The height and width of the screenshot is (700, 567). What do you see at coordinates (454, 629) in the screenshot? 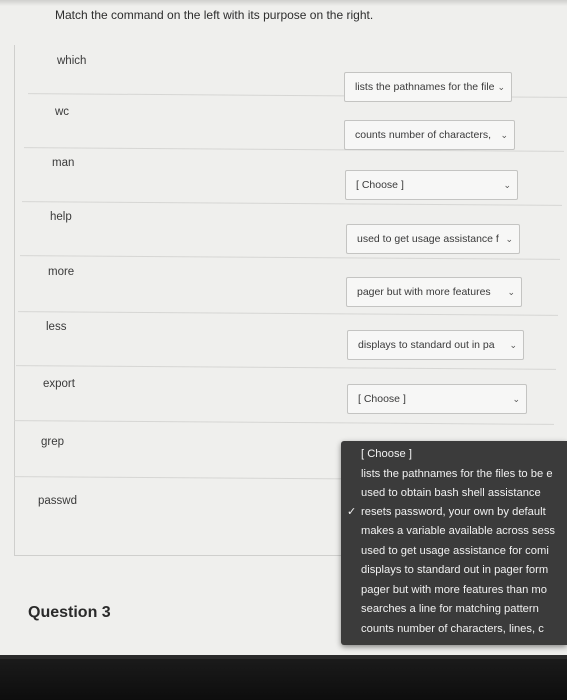
I see `dropdown-option: counts number of characters, lines, c` at bounding box center [454, 629].